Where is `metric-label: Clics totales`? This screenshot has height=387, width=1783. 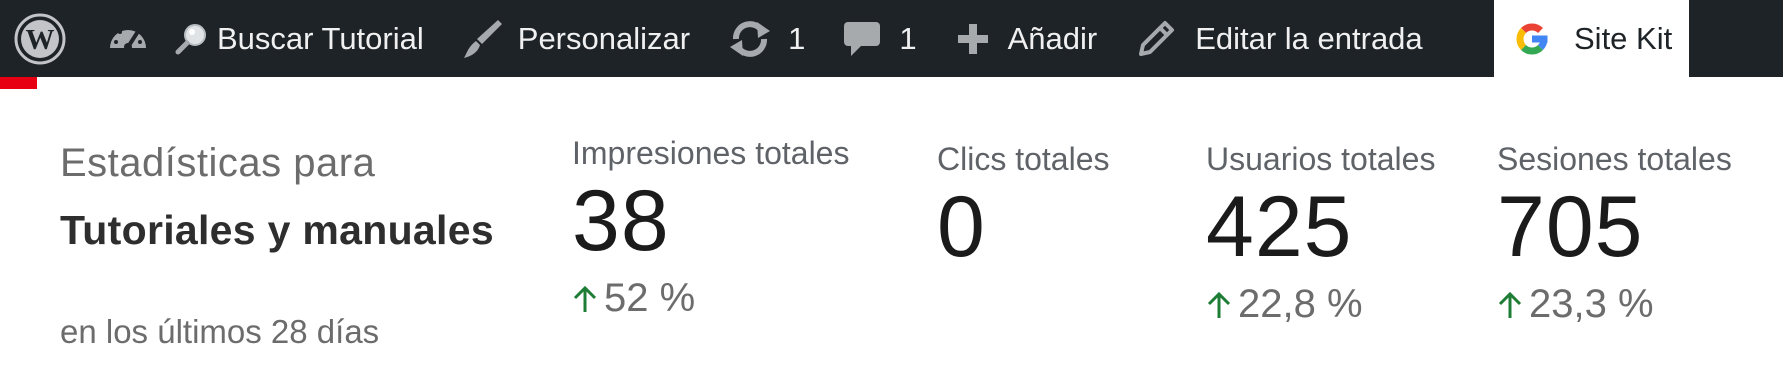 metric-label: Clics totales is located at coordinates (1023, 159).